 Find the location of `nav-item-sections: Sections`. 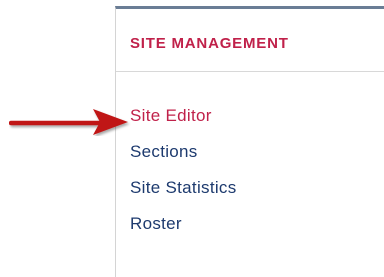

nav-item-sections: Sections is located at coordinates (183, 160).